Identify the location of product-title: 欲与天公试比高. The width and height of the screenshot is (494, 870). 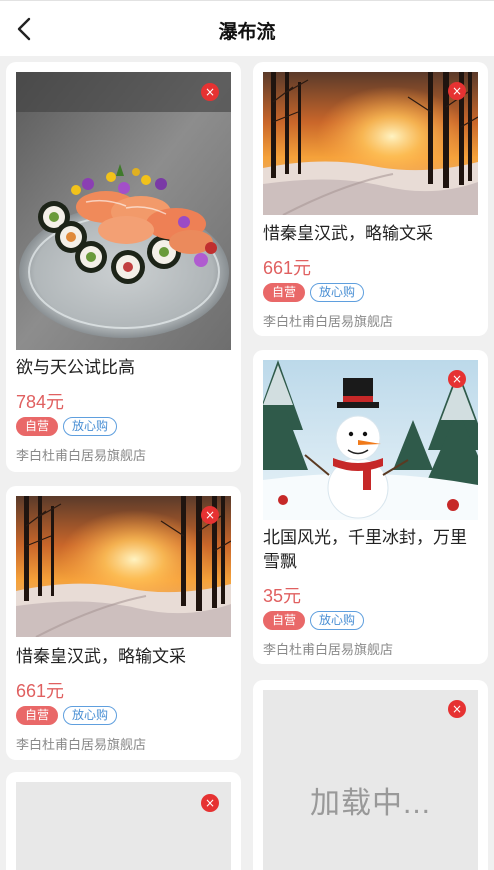
(75, 367).